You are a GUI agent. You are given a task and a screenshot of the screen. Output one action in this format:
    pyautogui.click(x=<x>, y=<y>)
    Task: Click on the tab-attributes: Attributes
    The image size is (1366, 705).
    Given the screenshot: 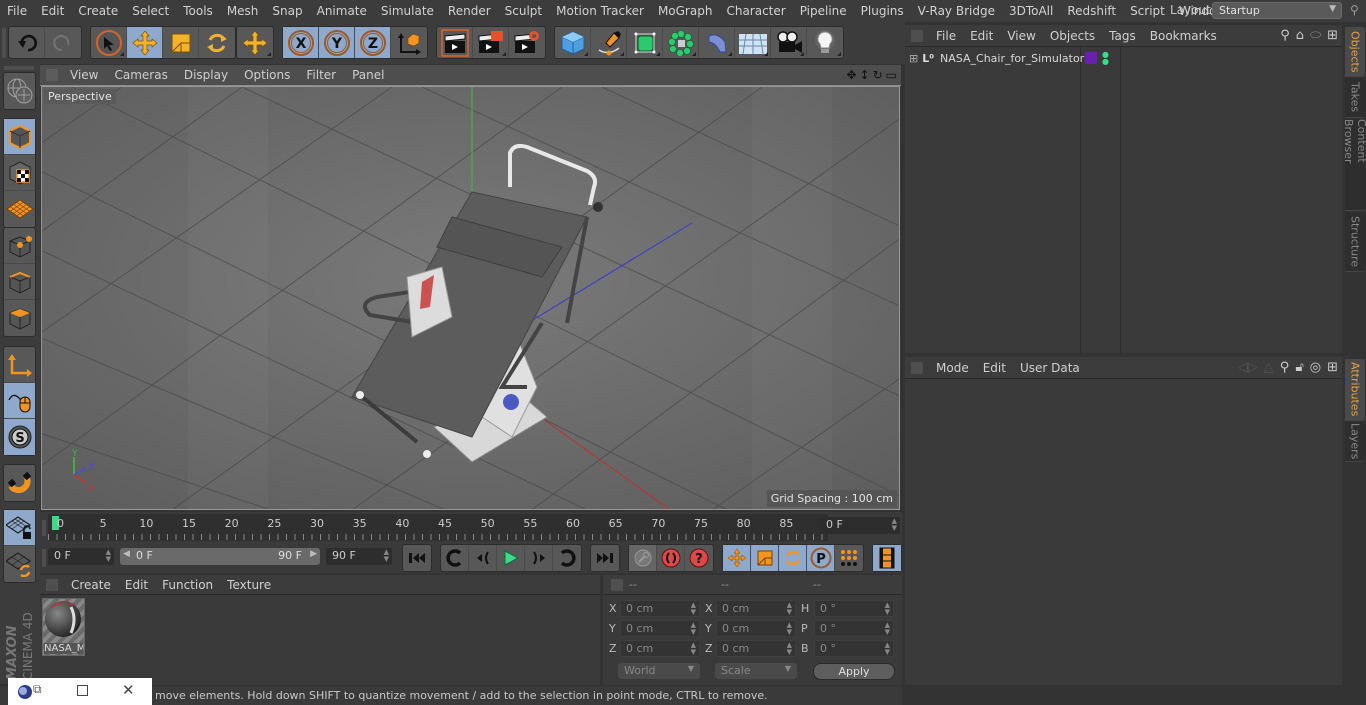 What is the action you would take?
    pyautogui.click(x=1355, y=390)
    